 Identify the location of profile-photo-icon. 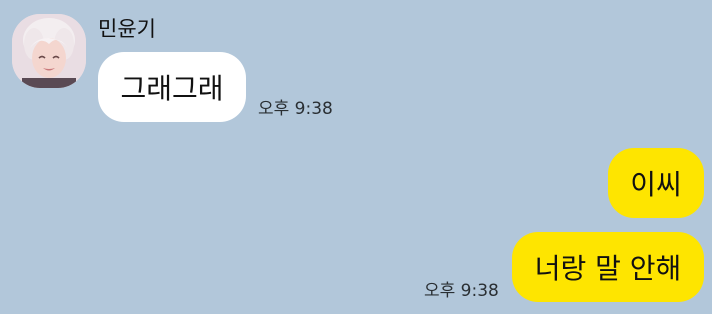
(49, 51).